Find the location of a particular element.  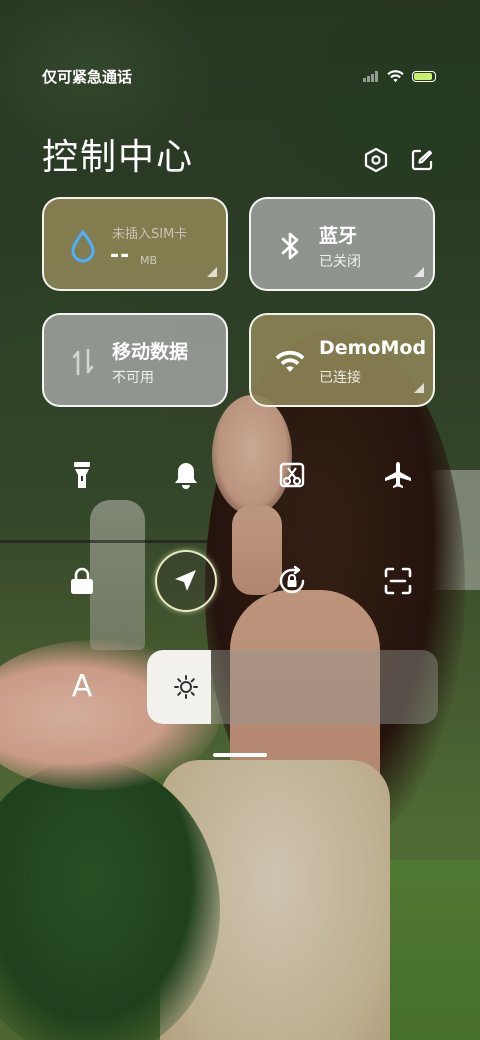

mobile-data-status: 不可用 is located at coordinates (133, 378).